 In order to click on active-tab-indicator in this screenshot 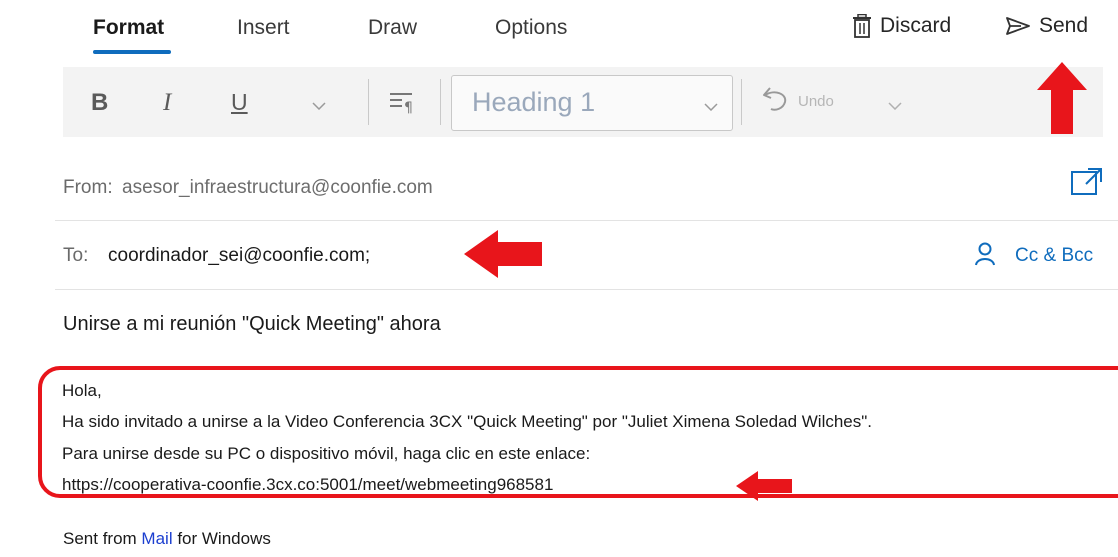, I will do `click(132, 52)`.